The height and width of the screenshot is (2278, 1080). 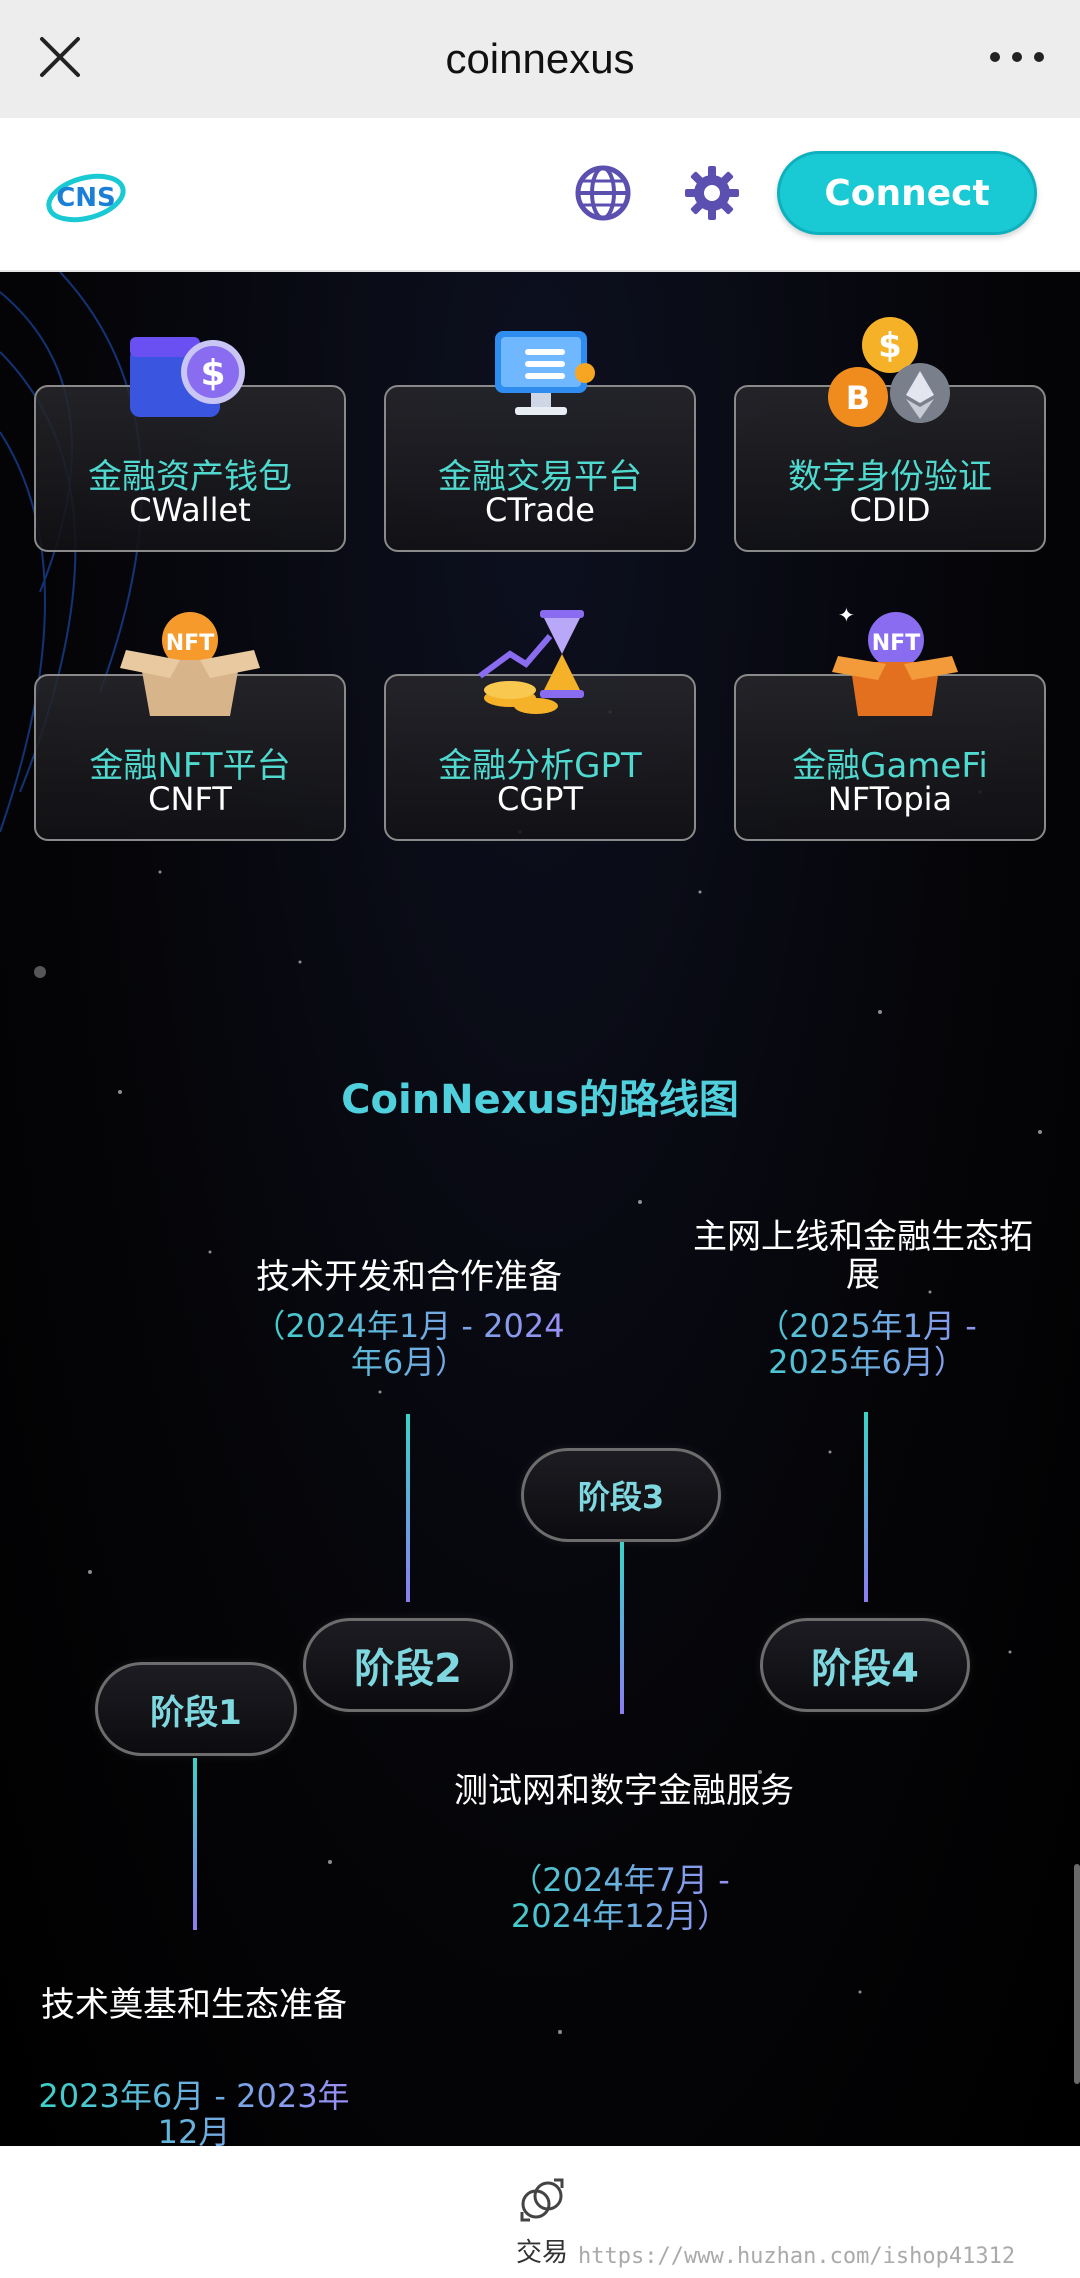 What do you see at coordinates (190, 510) in the screenshot?
I see `product-en-name: CWallet` at bounding box center [190, 510].